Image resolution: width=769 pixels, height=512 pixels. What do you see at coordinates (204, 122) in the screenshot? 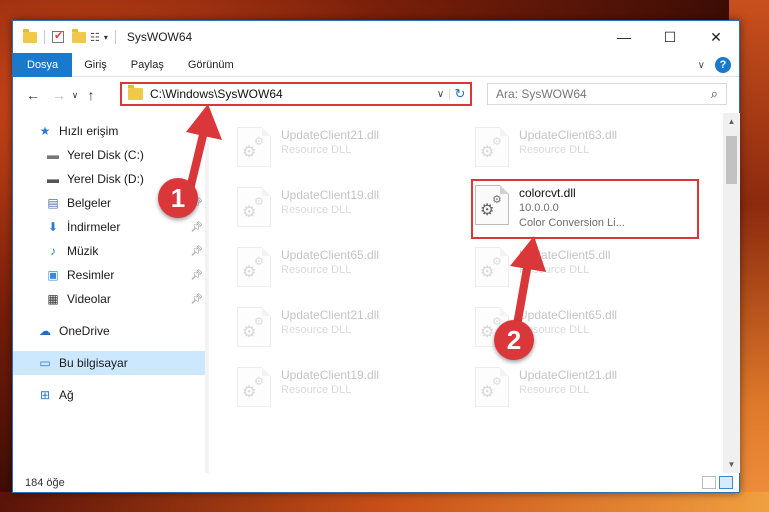
I see `arrow-1-head` at bounding box center [204, 122].